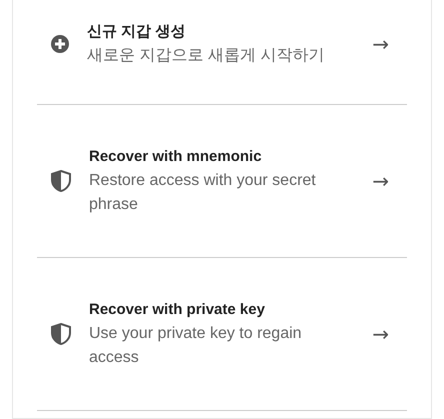  I want to click on plus-circle-icon, so click(60, 44).